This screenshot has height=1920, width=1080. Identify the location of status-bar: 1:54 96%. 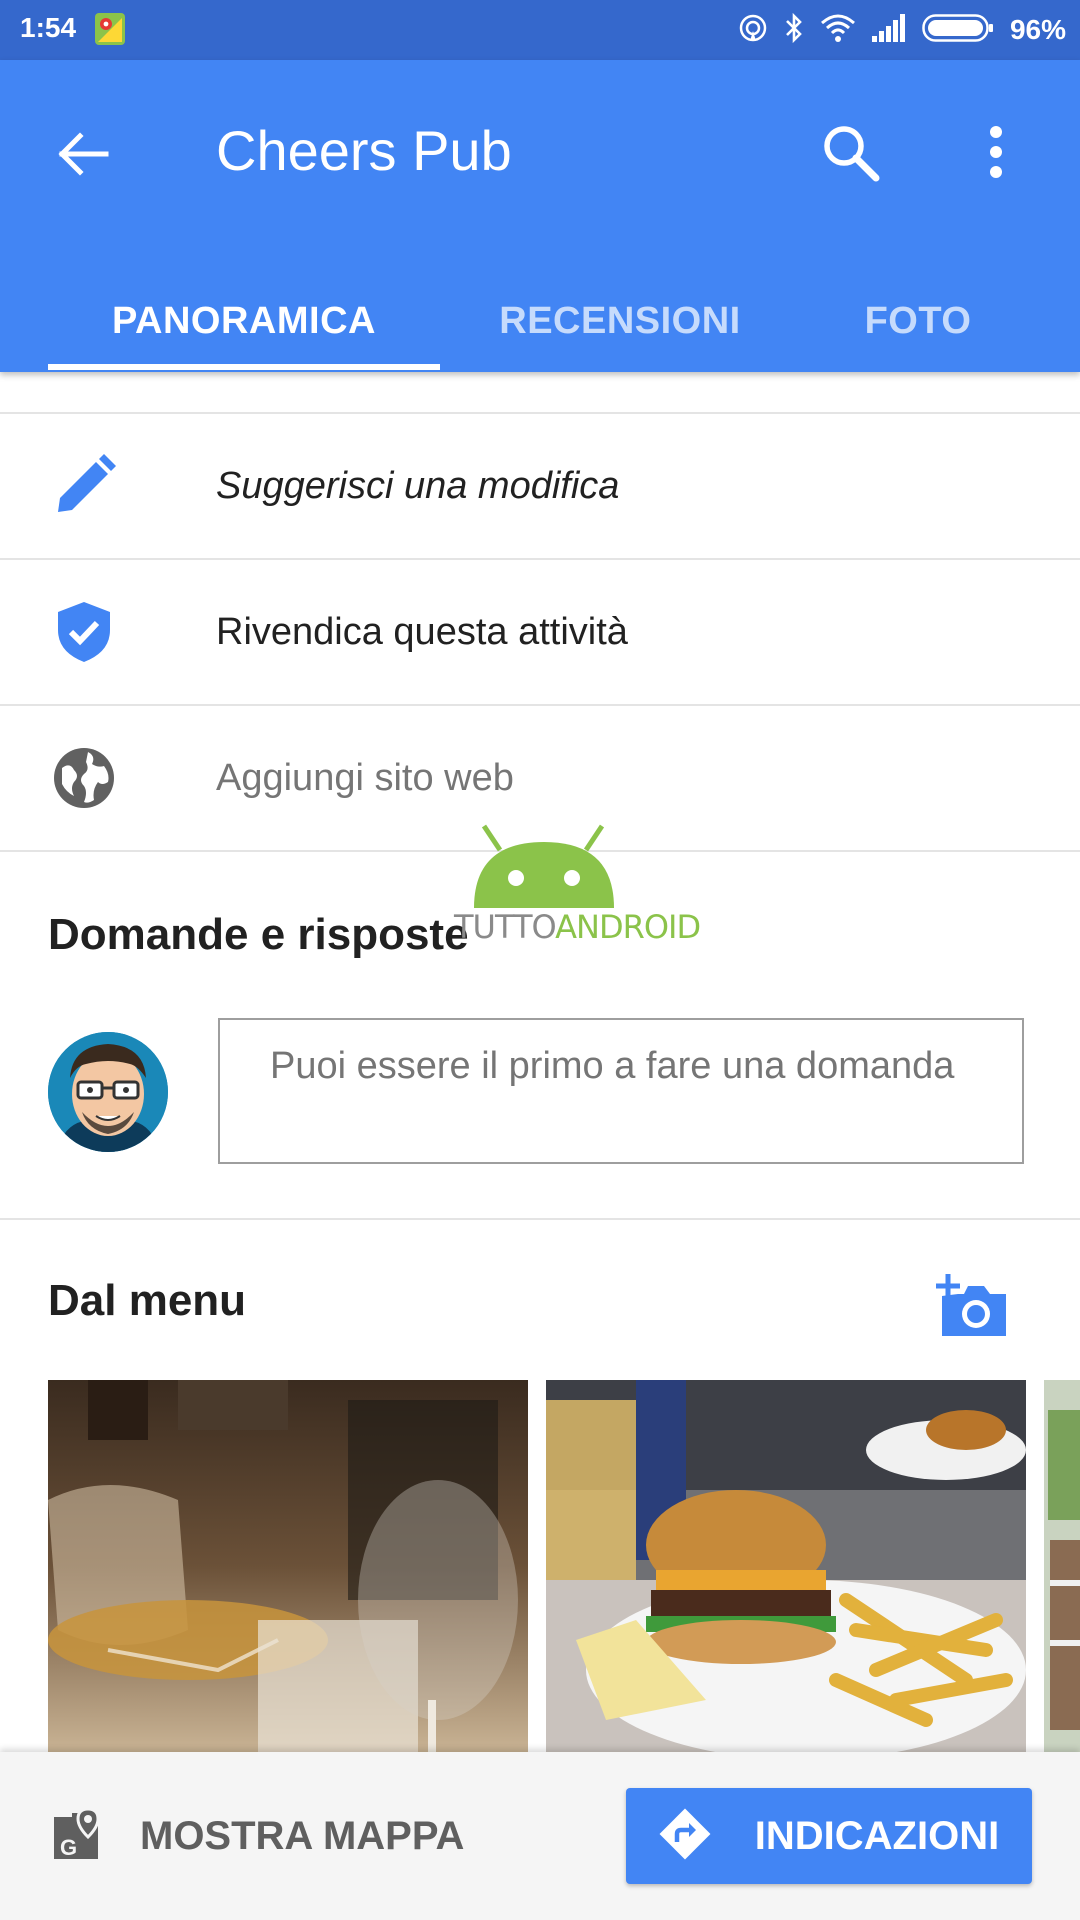
(540, 30).